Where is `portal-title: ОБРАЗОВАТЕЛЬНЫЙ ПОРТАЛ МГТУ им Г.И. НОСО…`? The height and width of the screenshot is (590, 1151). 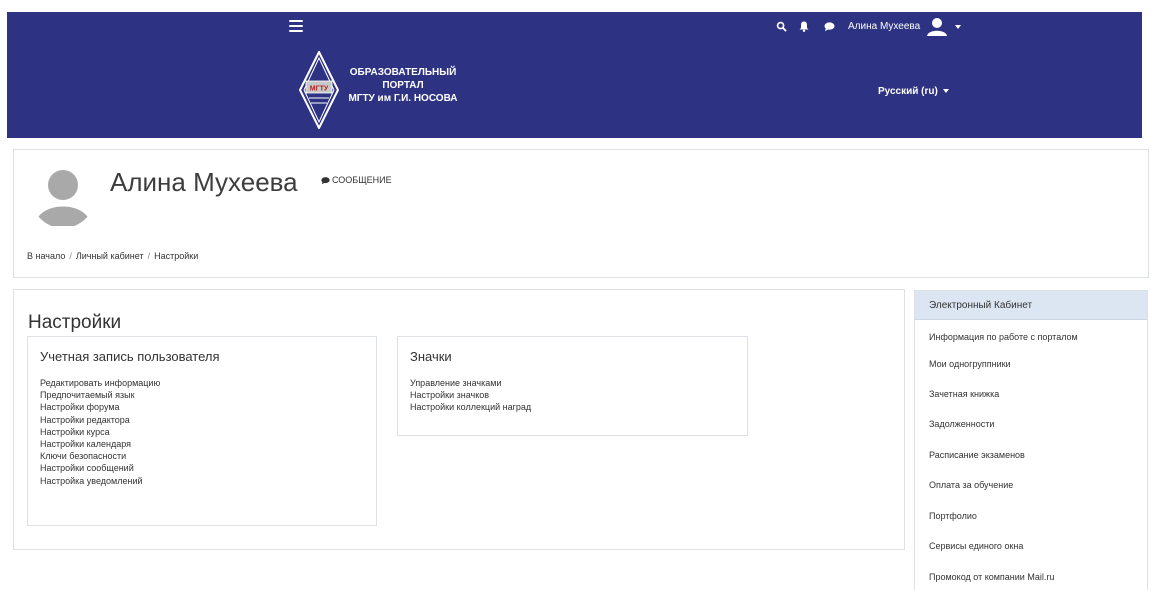
portal-title: ОБРАЗОВАТЕЛЬНЫЙ ПОРТАЛ МГТУ им Г.И. НОСО… is located at coordinates (403, 85).